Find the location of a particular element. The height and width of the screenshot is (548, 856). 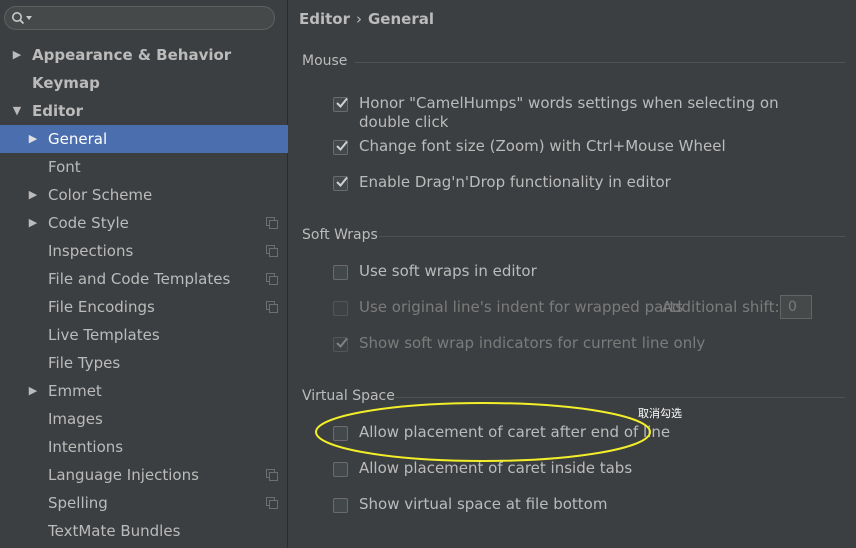

sidebar-item-label: Emmet is located at coordinates (75, 391).